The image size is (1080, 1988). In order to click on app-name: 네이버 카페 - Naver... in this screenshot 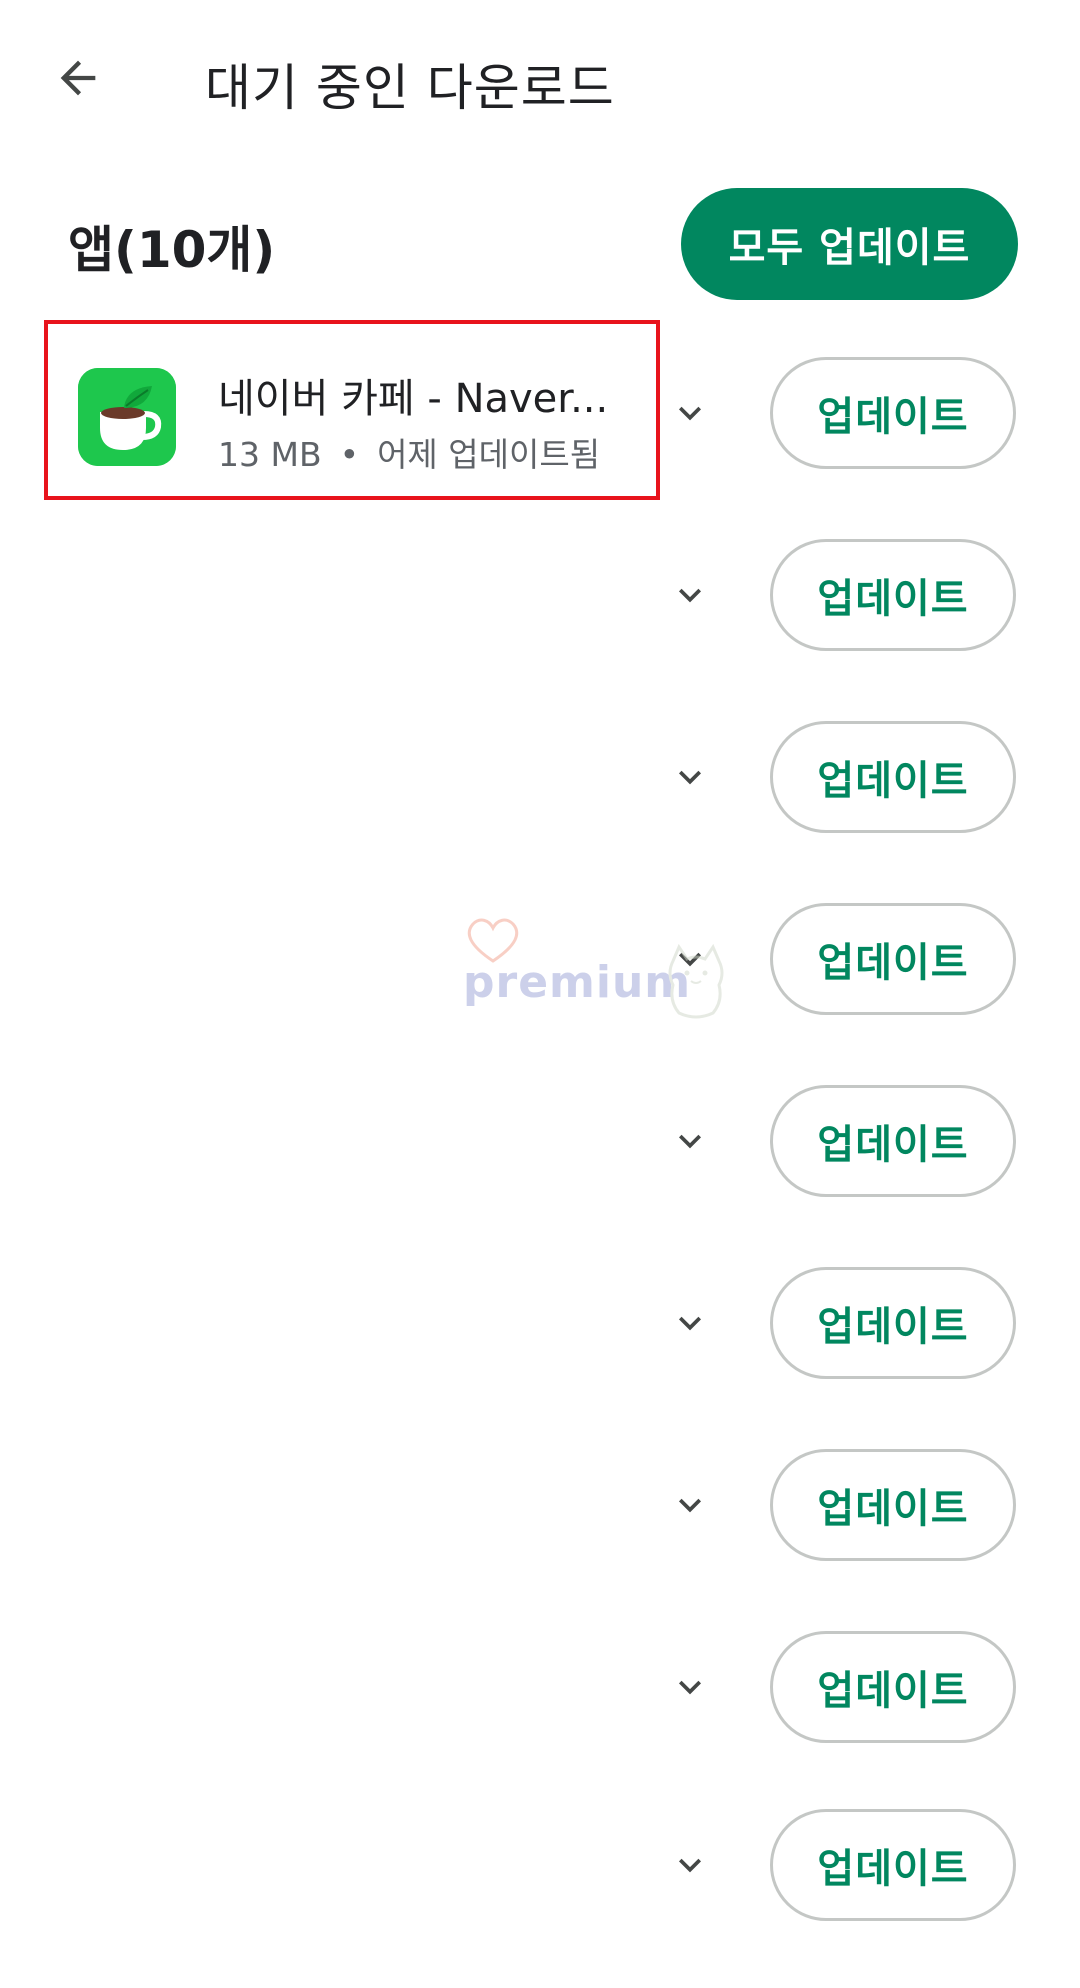, I will do `click(413, 399)`.